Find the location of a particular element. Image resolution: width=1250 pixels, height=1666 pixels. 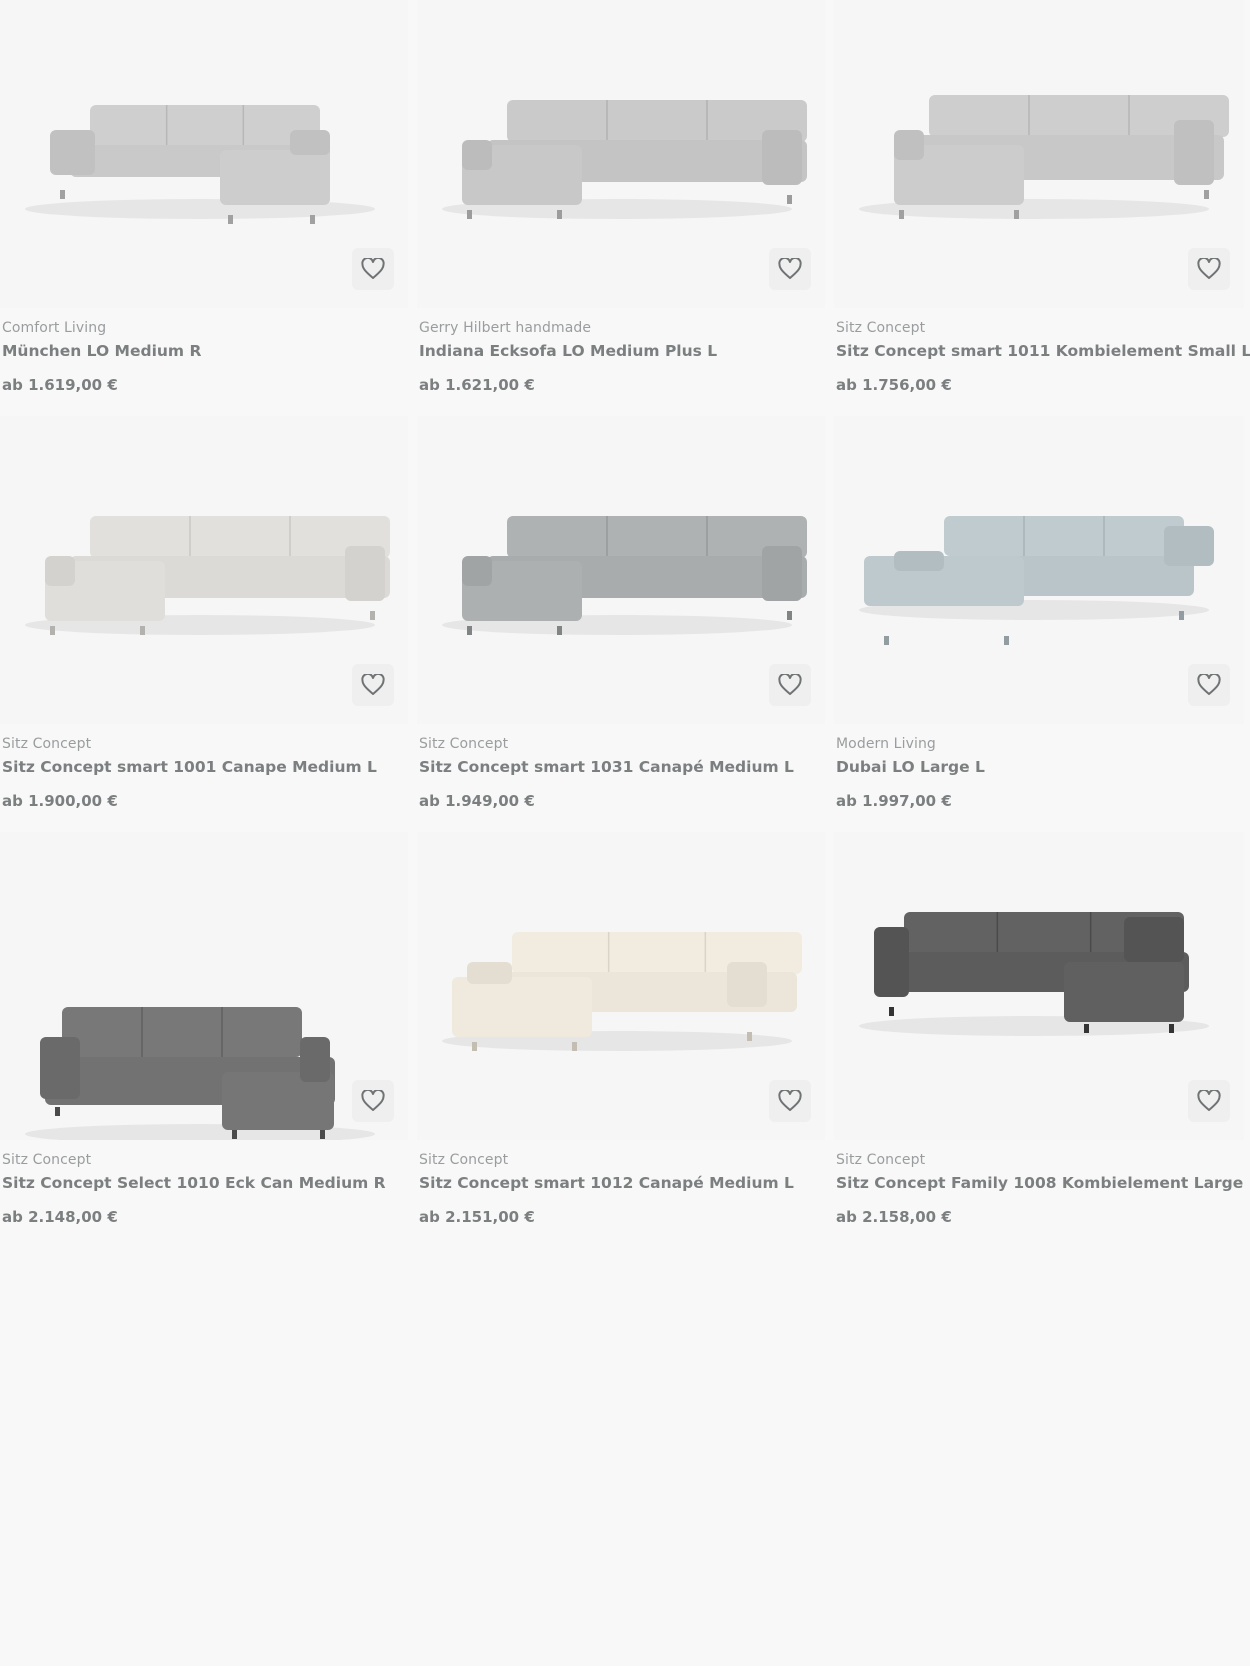

product-brand: Modern Living is located at coordinates (886, 744).